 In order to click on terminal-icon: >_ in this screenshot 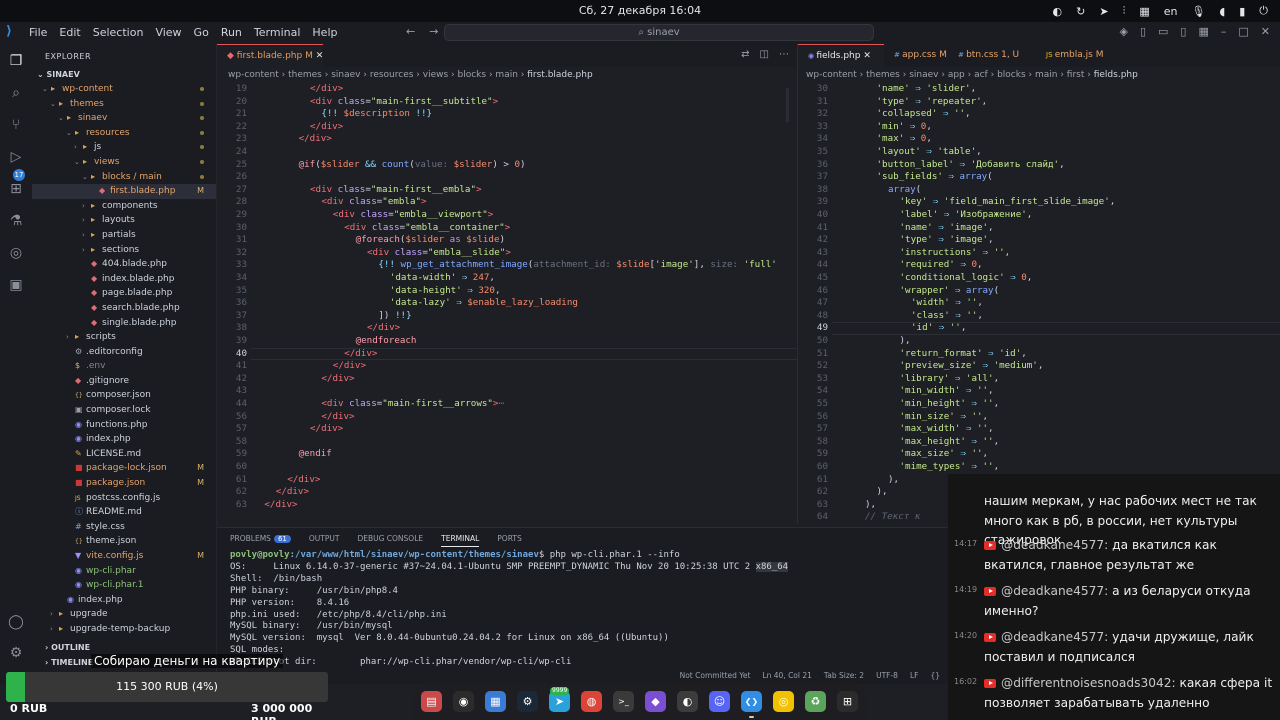, I will do `click(623, 701)`.